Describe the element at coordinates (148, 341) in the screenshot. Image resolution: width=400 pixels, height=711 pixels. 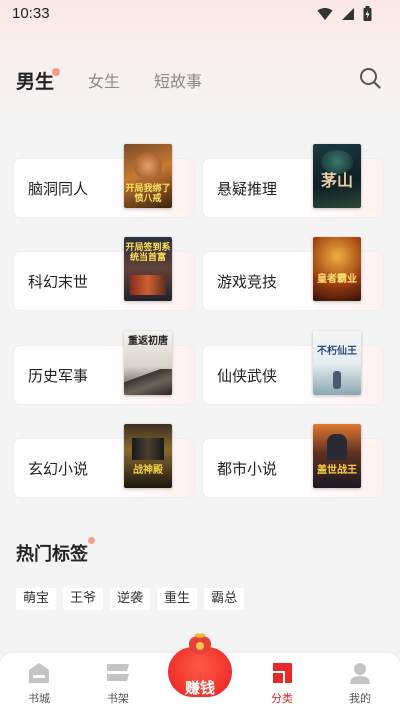
I see `cover-title: 重返初唐` at that location.